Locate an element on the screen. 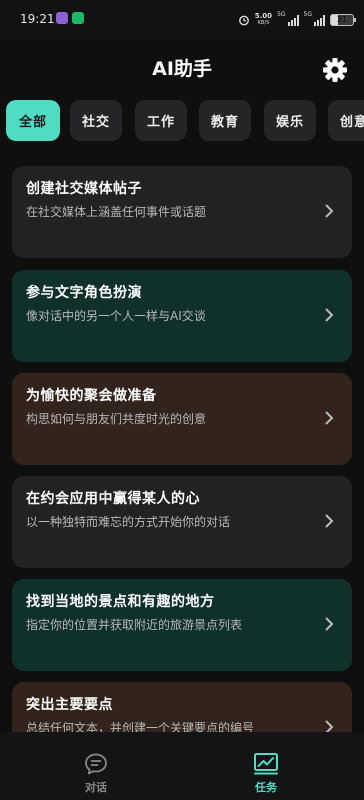 The height and width of the screenshot is (800, 364). card-subtitle: 构思如何与朋友们共度时光的创意 is located at coordinates (116, 419).